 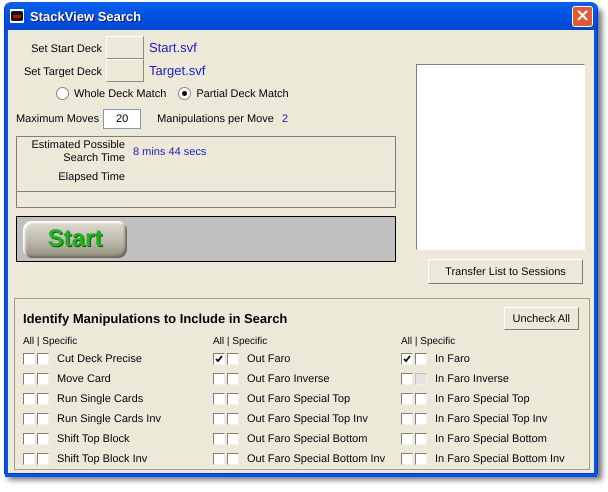 What do you see at coordinates (482, 399) in the screenshot?
I see `checkbox-label: In Faro Special Top` at bounding box center [482, 399].